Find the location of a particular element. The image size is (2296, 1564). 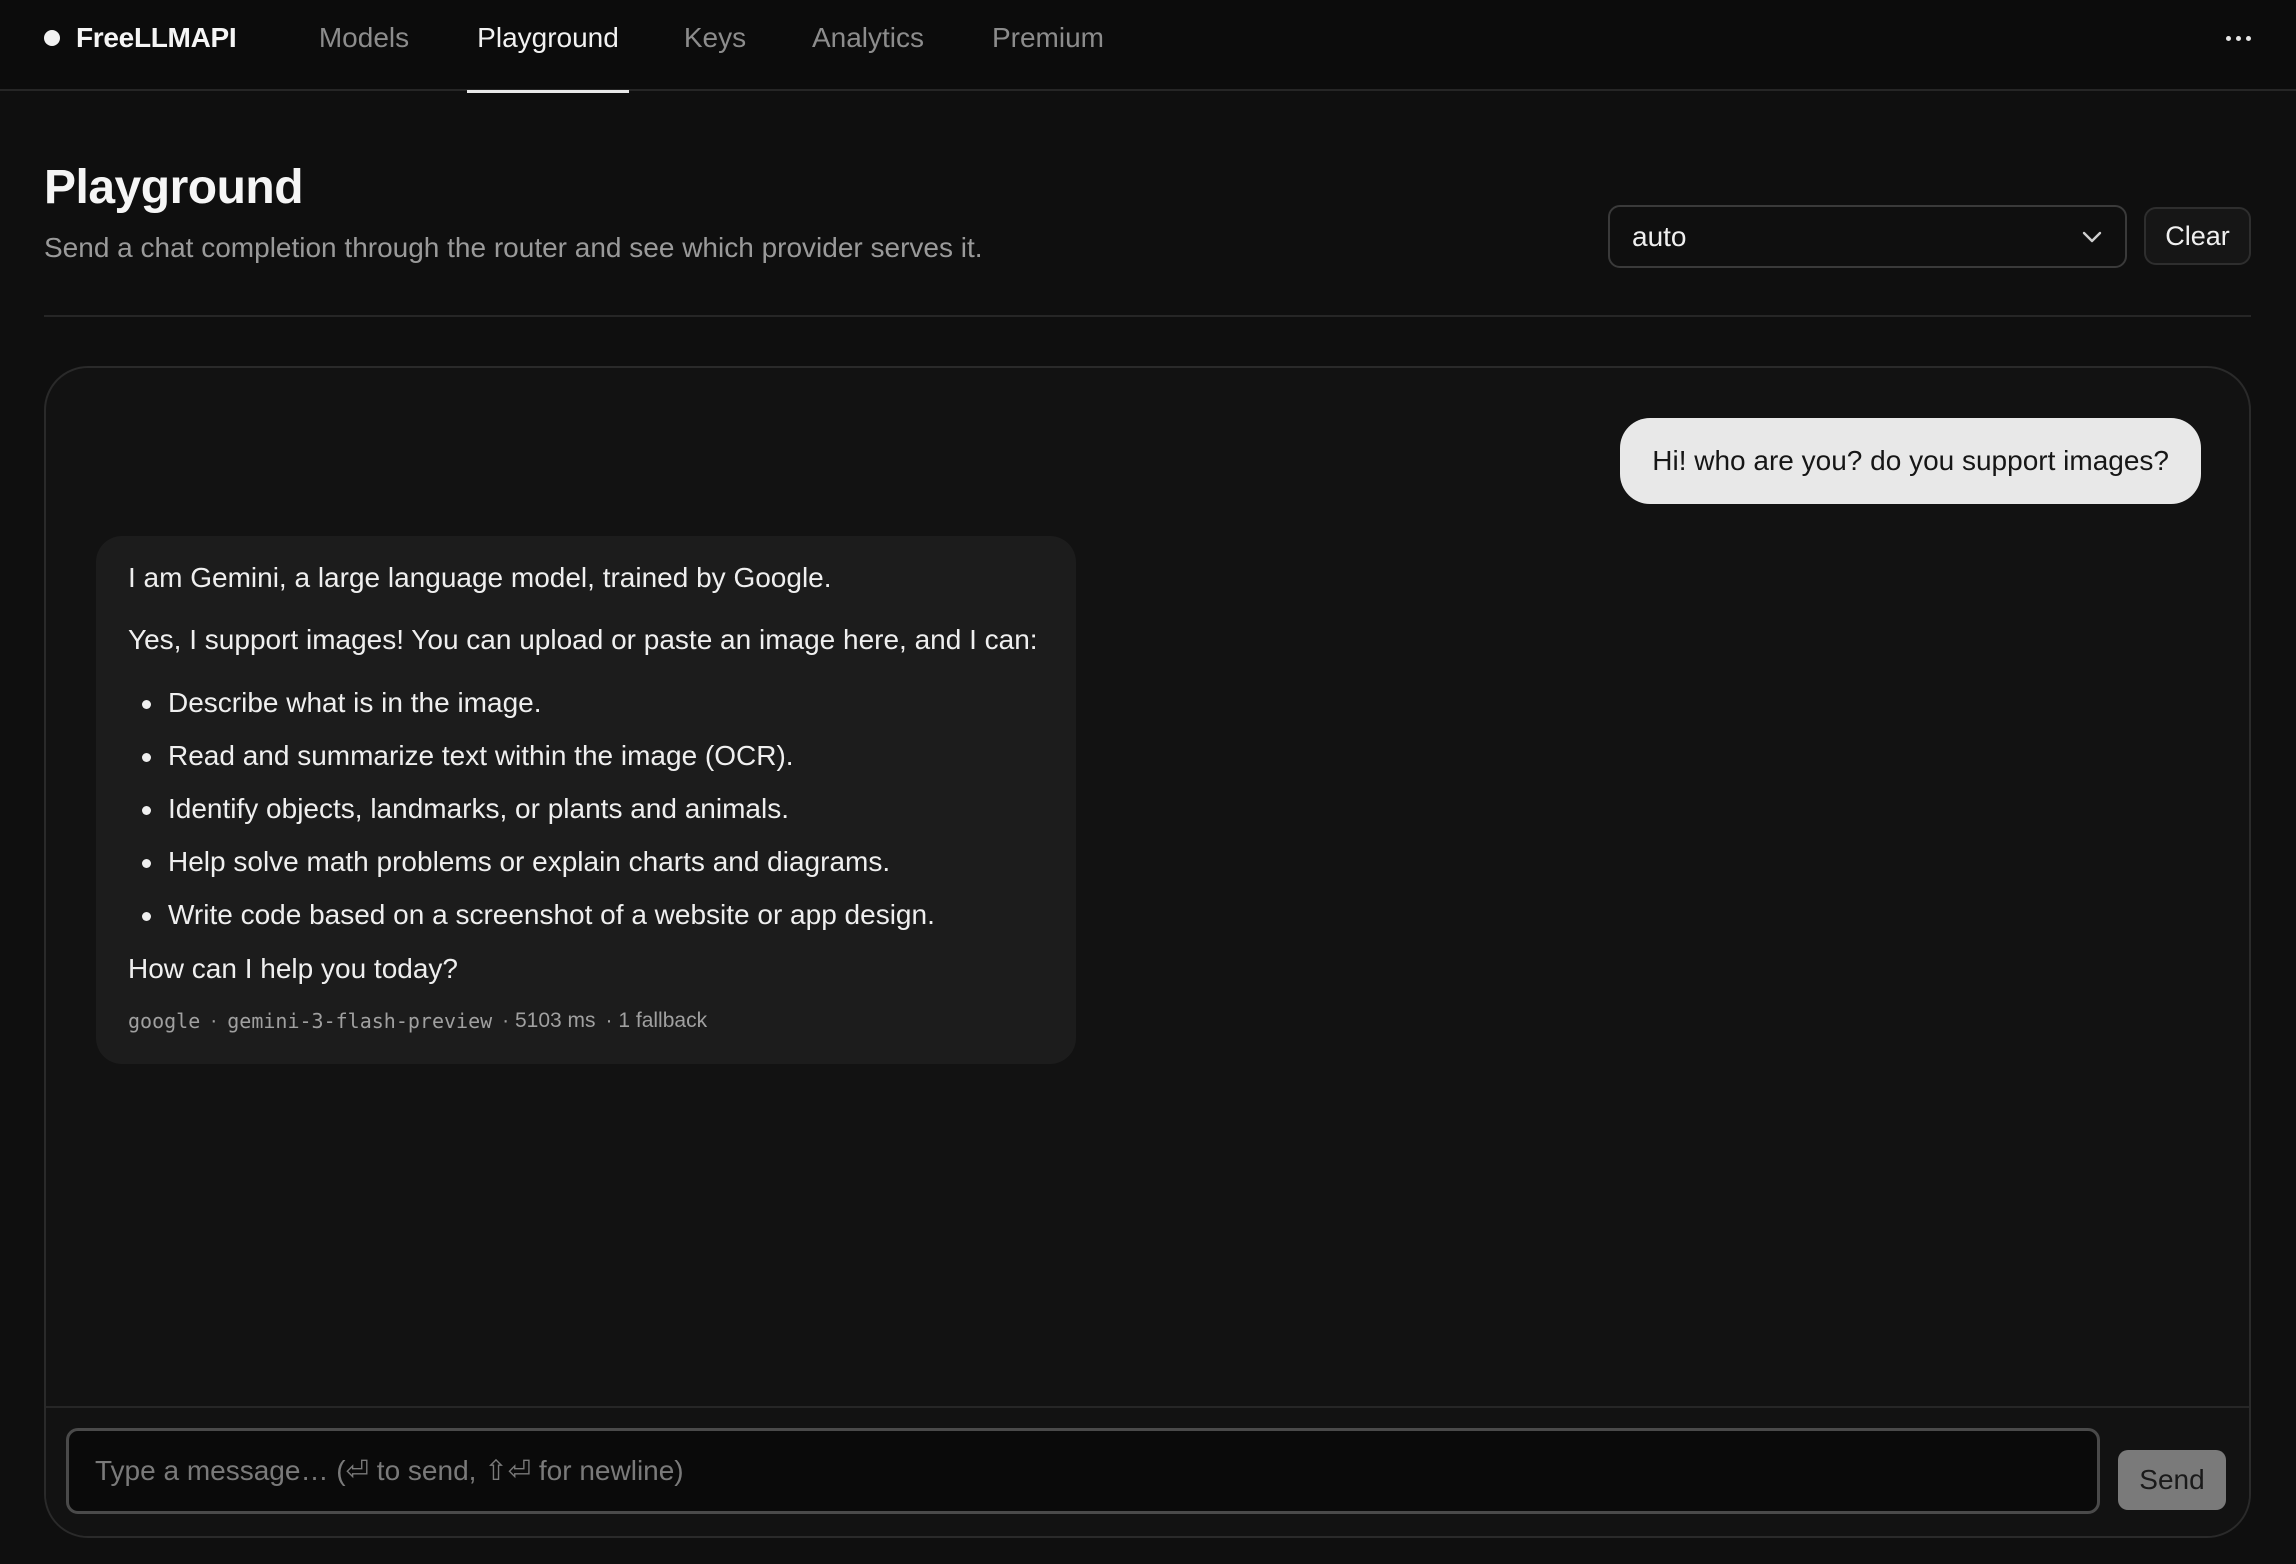

tab-playground: Playground is located at coordinates (548, 46).